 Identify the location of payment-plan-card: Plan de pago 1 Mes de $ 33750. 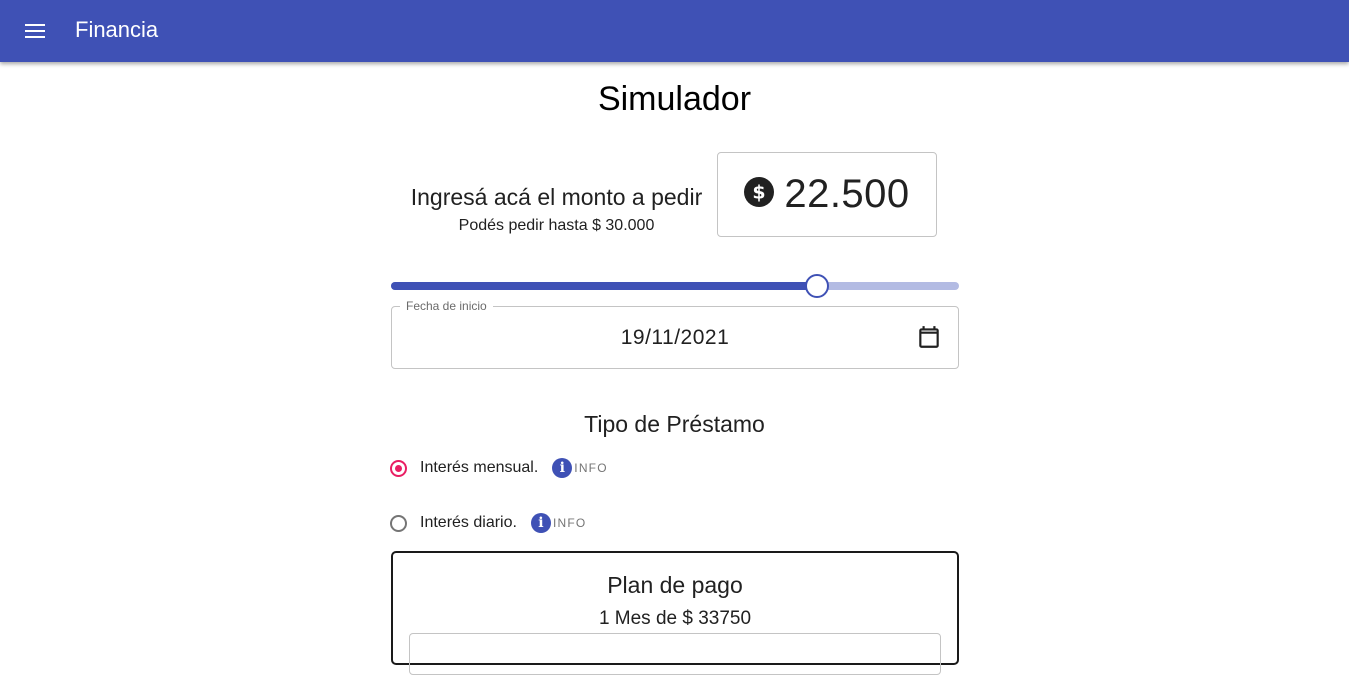
(675, 613).